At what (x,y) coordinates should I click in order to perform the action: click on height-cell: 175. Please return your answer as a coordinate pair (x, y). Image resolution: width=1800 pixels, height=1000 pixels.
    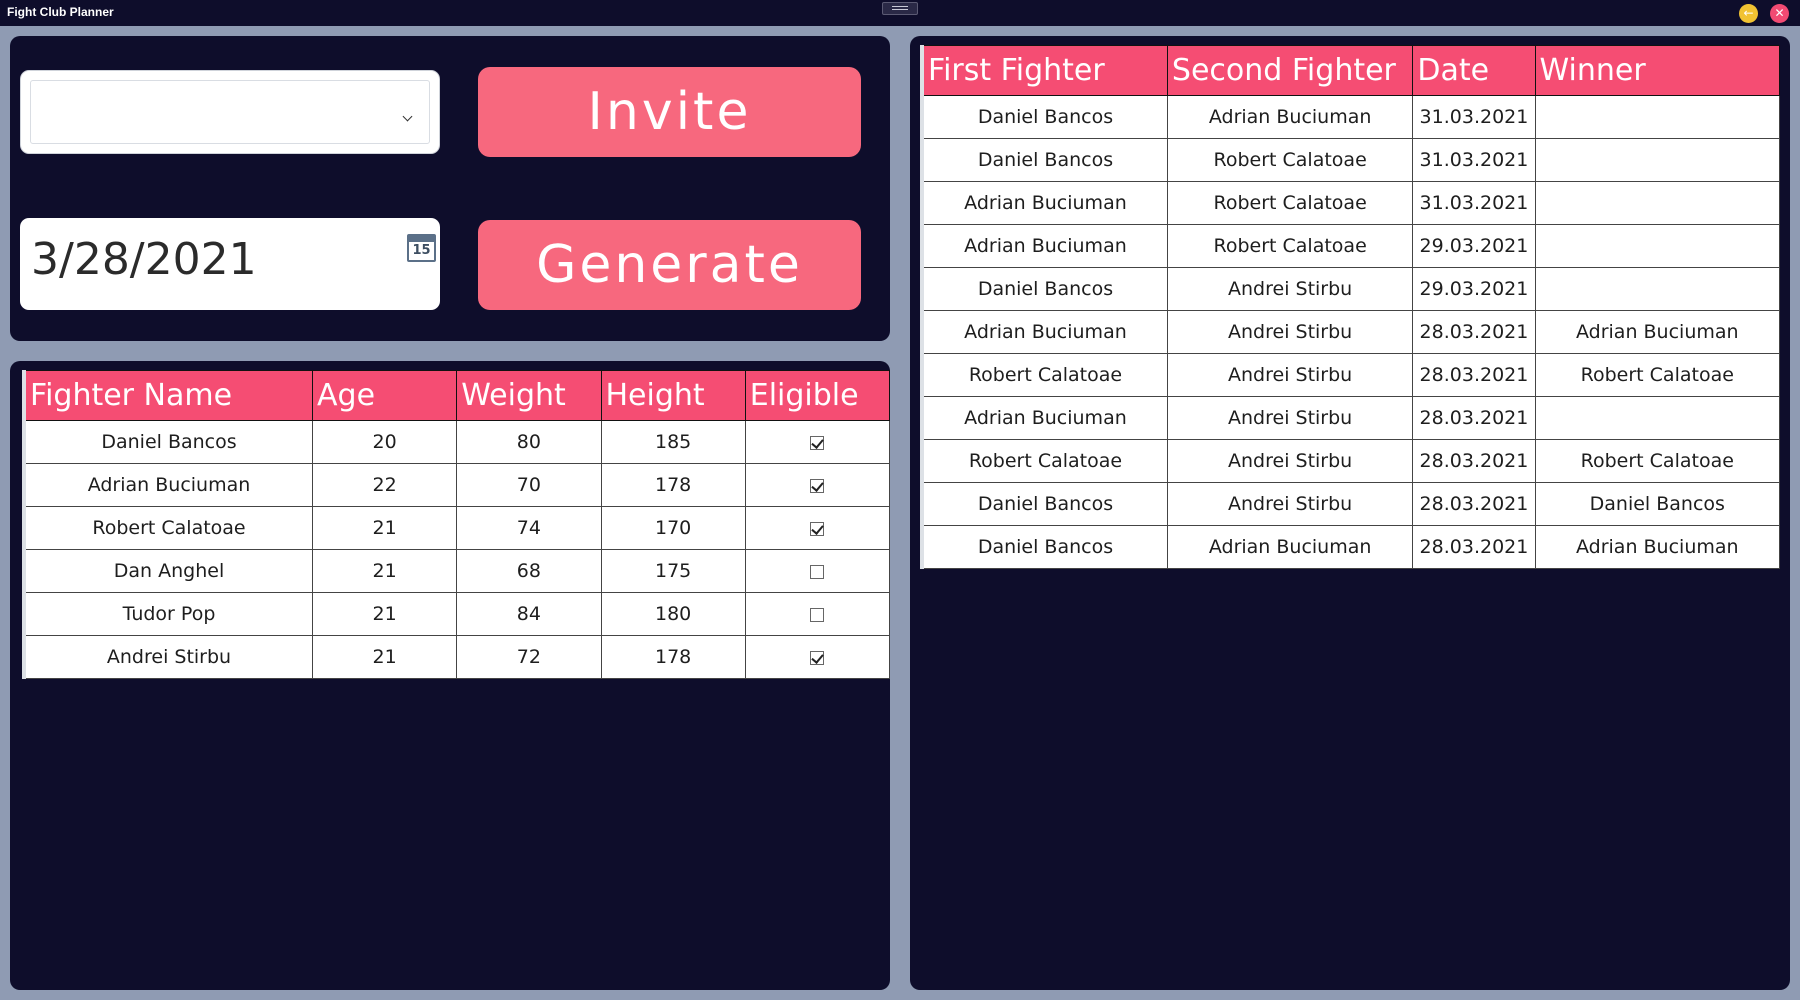
    Looking at the image, I should click on (673, 571).